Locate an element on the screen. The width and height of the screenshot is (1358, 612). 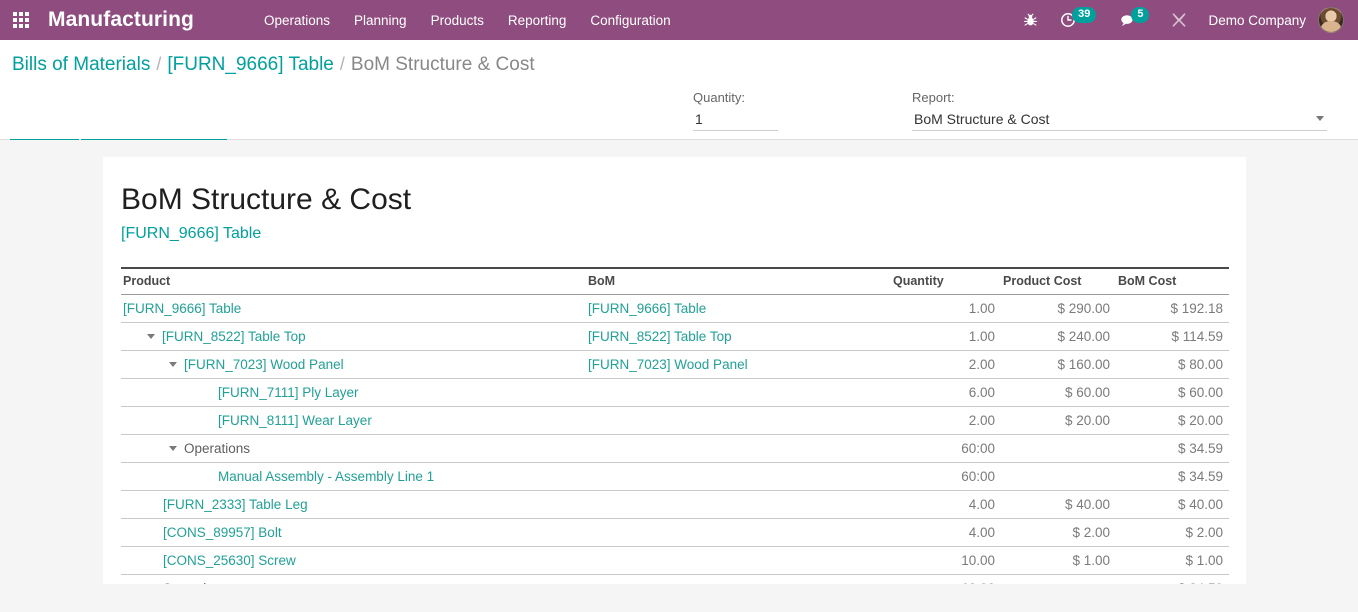
cell-product: [FURN_8522] Table Top is located at coordinates (353, 336).